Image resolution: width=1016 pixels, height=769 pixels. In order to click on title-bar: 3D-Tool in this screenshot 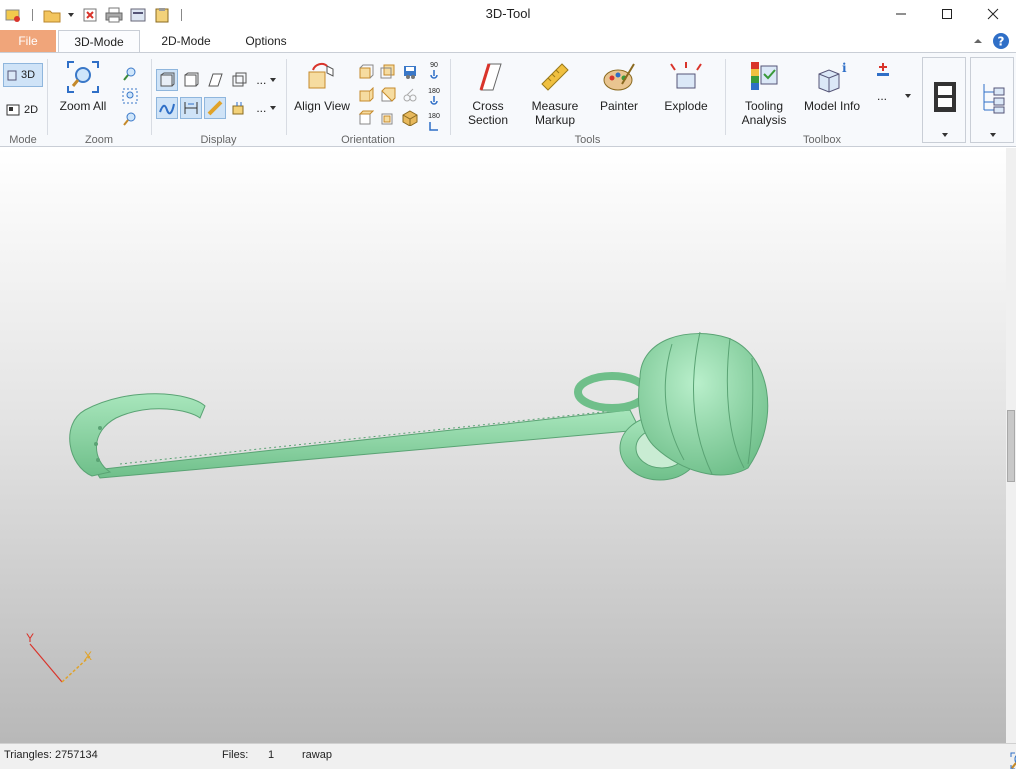, I will do `click(508, 15)`.